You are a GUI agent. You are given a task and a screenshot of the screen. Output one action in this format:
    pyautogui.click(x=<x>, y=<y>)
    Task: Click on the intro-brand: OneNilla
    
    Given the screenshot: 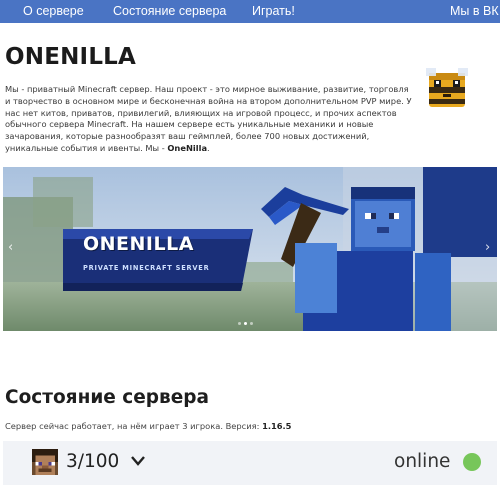 What is the action you would take?
    pyautogui.click(x=187, y=147)
    